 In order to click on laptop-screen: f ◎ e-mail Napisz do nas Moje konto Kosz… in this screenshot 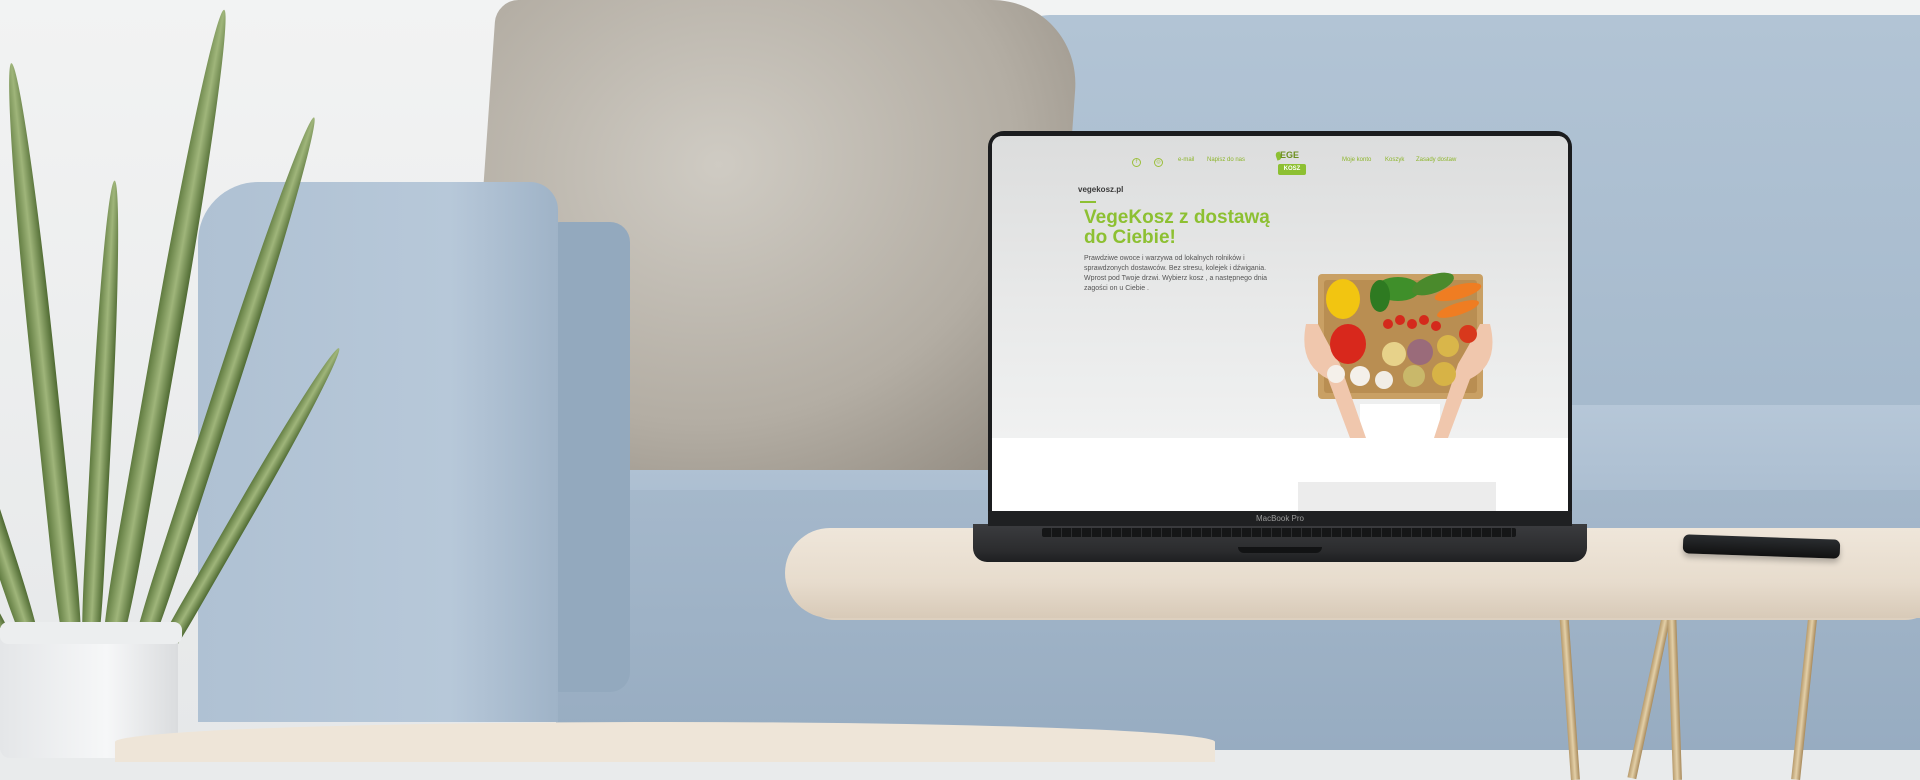, I will do `click(1280, 323)`.